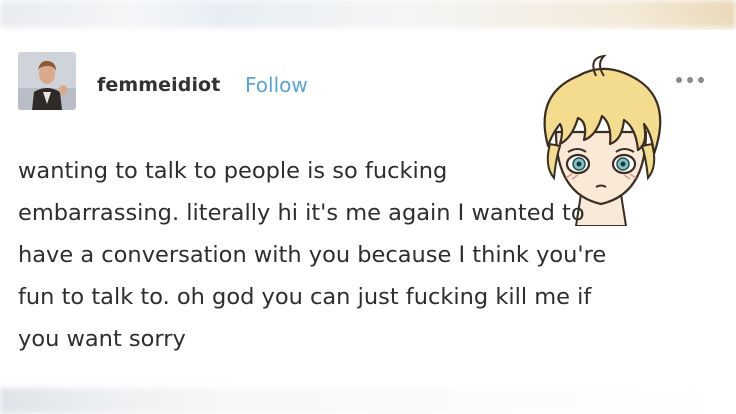 The height and width of the screenshot is (414, 736). Describe the element at coordinates (233, 171) in the screenshot. I see `post-body-line: wanting to talk to people is so fucking` at that location.